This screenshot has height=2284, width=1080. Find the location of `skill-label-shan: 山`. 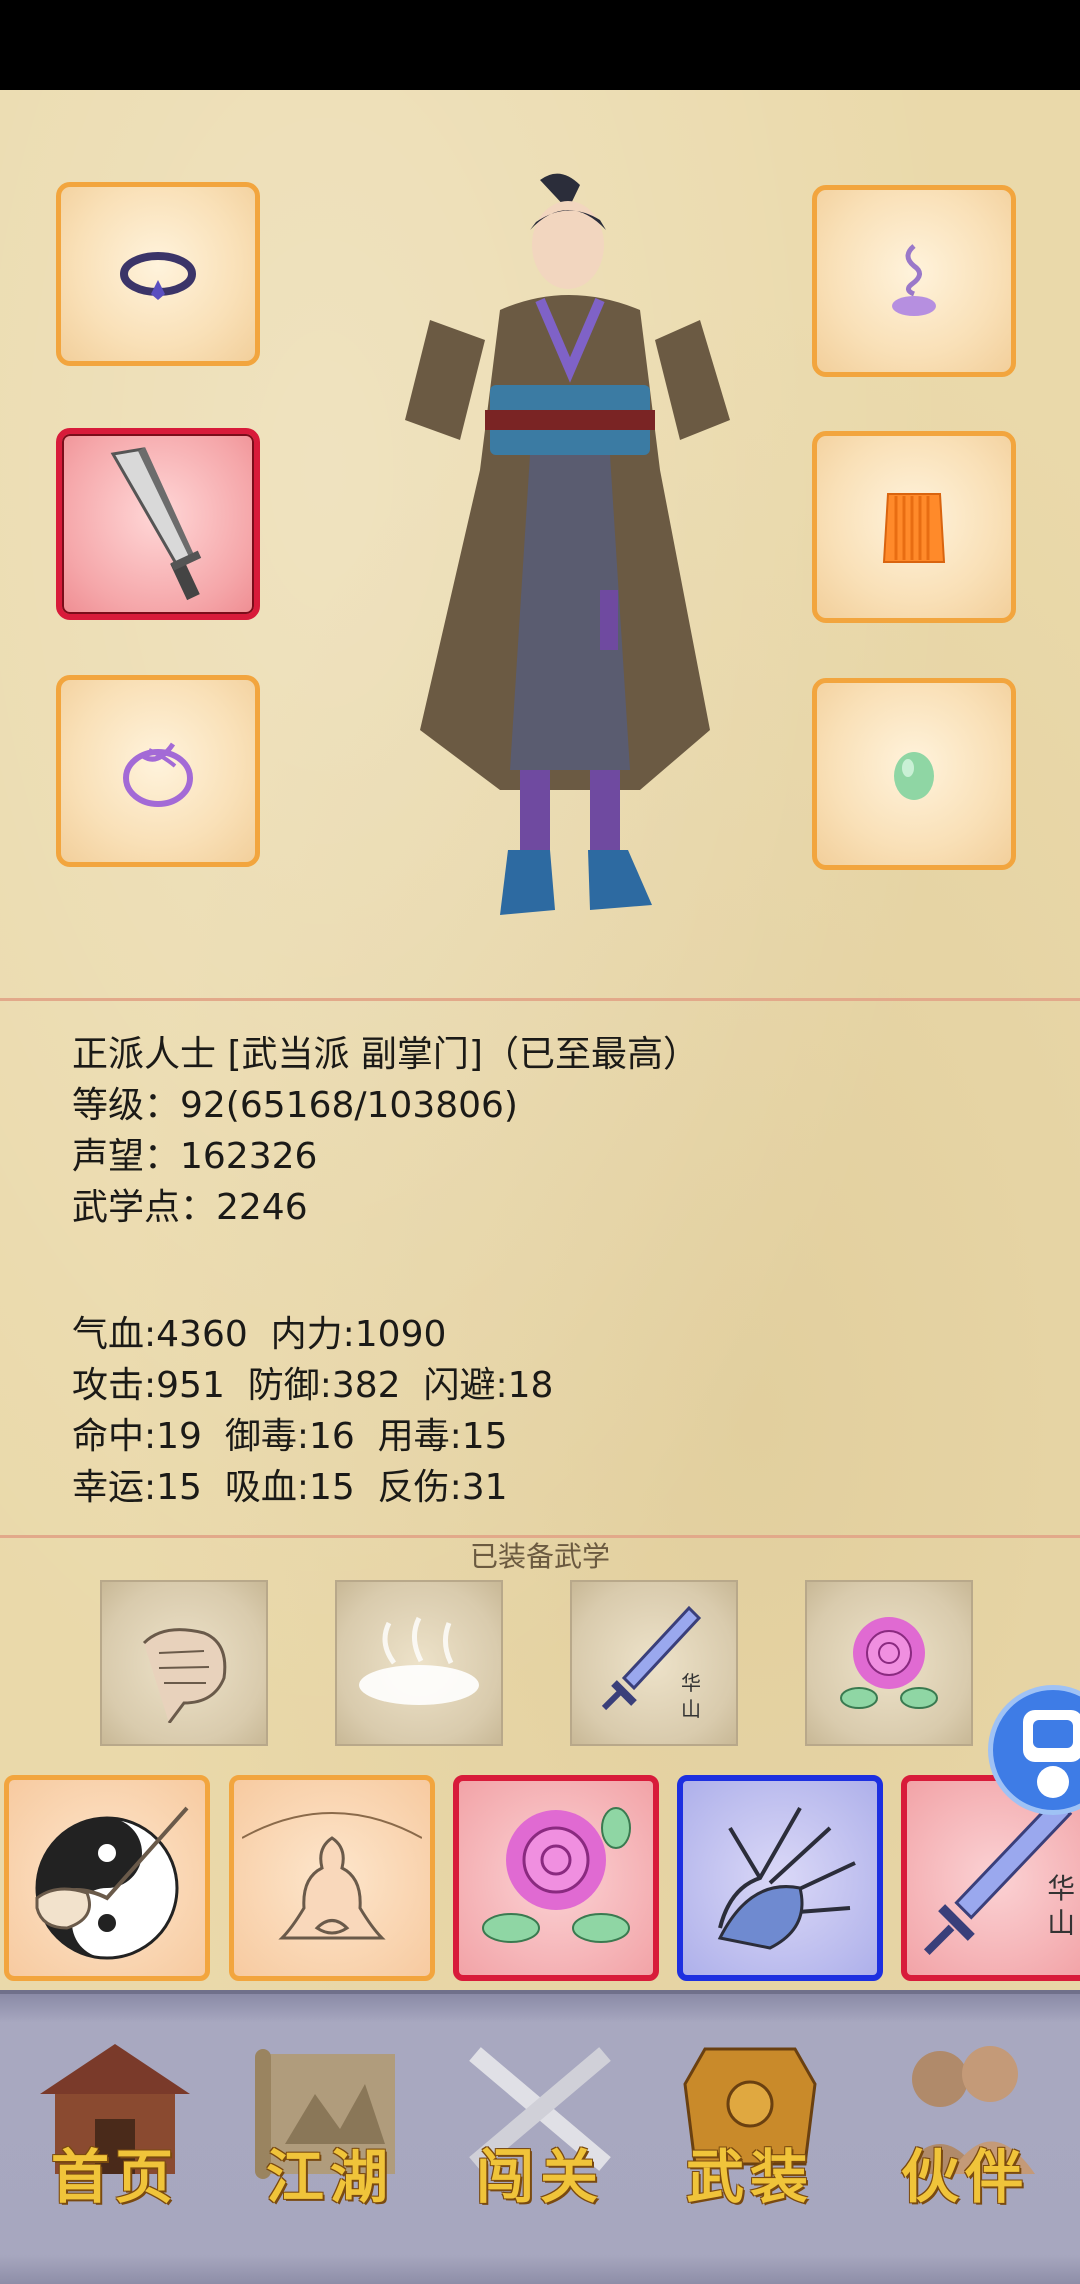

skill-label-shan: 山 is located at coordinates (1061, 1922).